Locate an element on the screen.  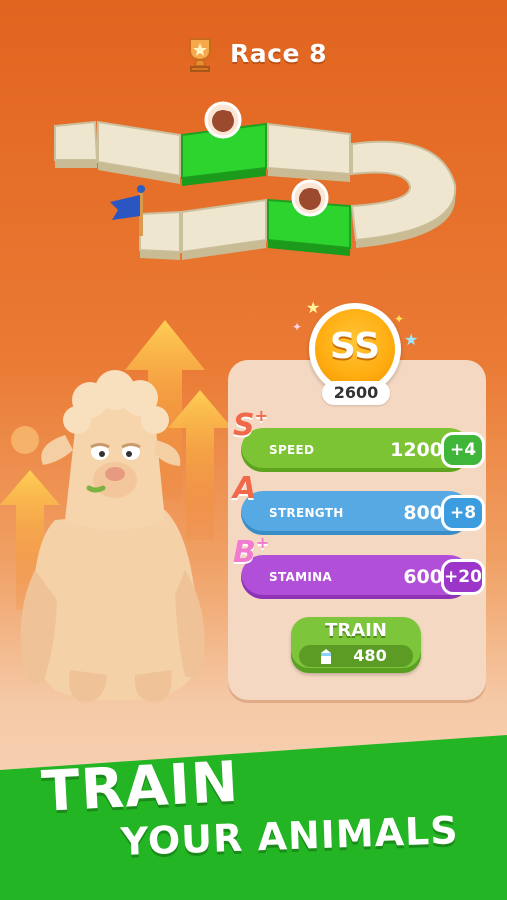
train-cost-value: 480 is located at coordinates (370, 655).